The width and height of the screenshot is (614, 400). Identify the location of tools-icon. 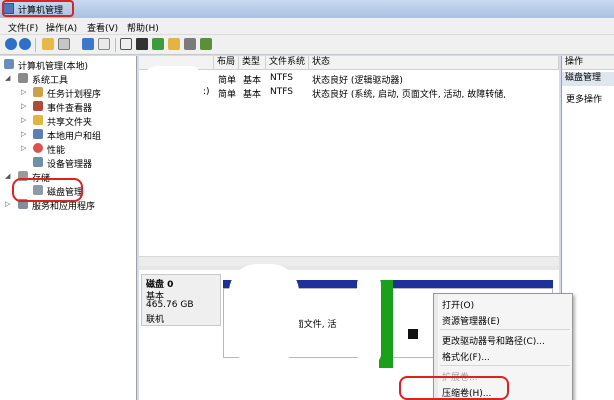
(23, 78).